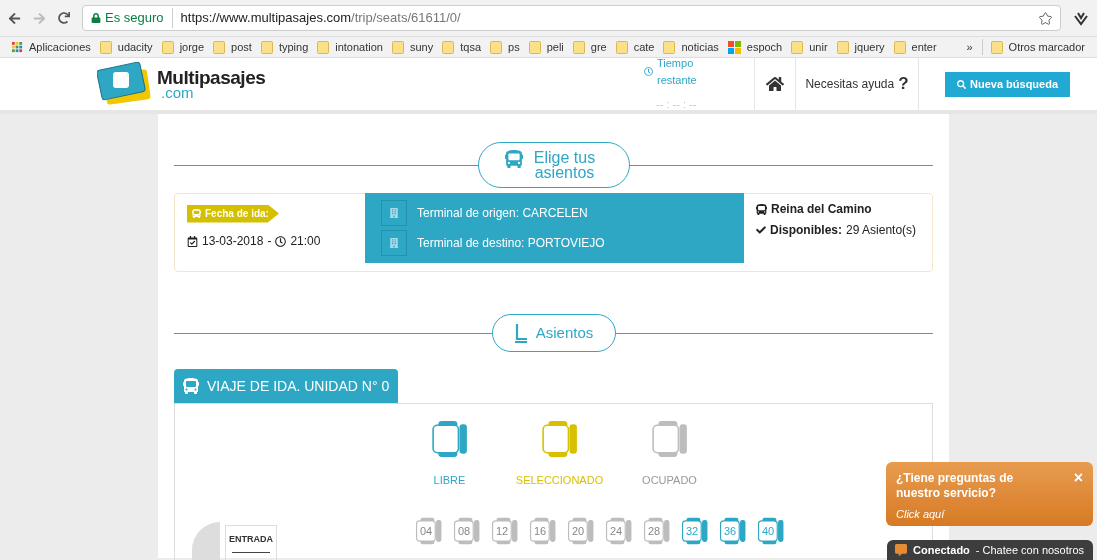 The image size is (1097, 560). What do you see at coordinates (14, 18) in the screenshot?
I see `back-icon` at bounding box center [14, 18].